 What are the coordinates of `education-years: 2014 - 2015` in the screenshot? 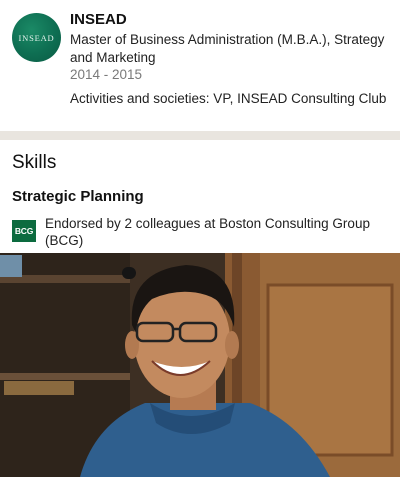 It's located at (106, 74).